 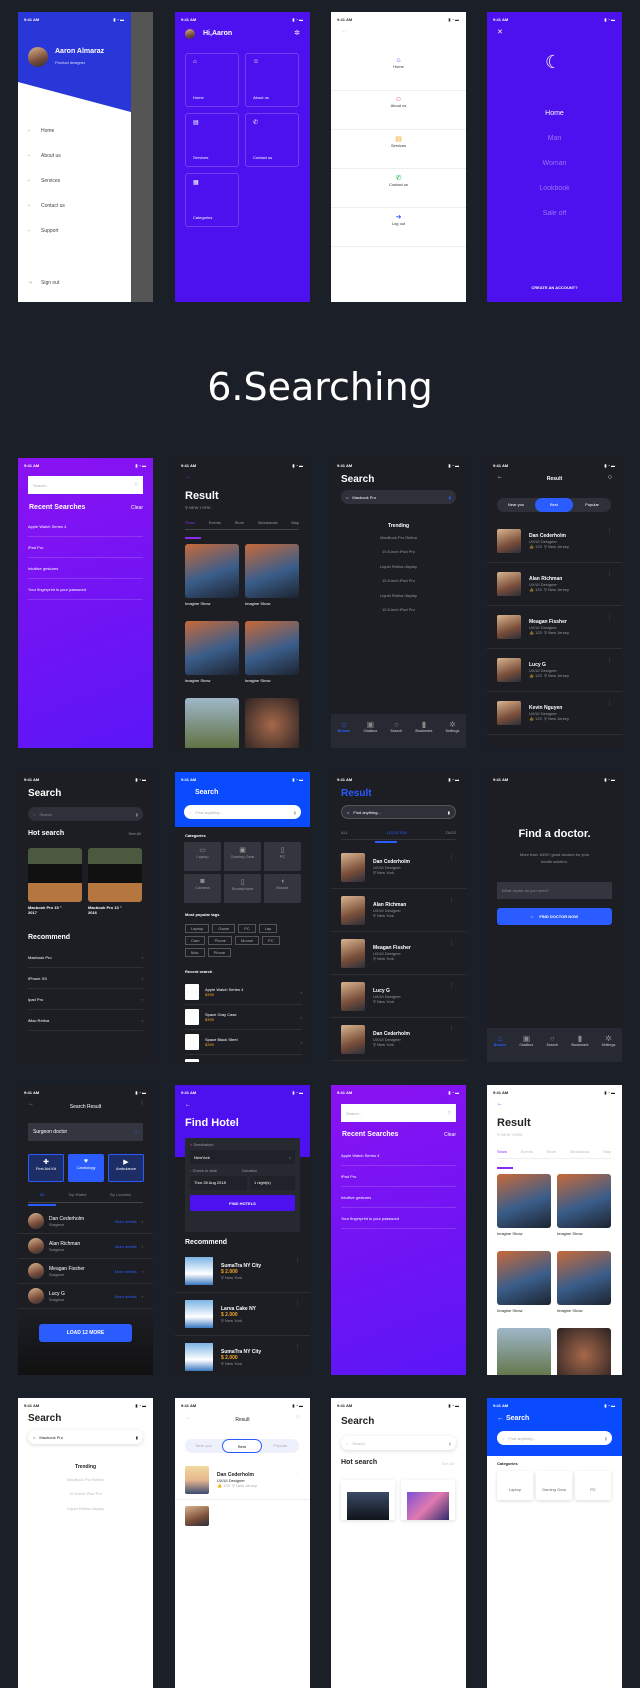 What do you see at coordinates (42, 1194) in the screenshot?
I see `tab: All` at bounding box center [42, 1194].